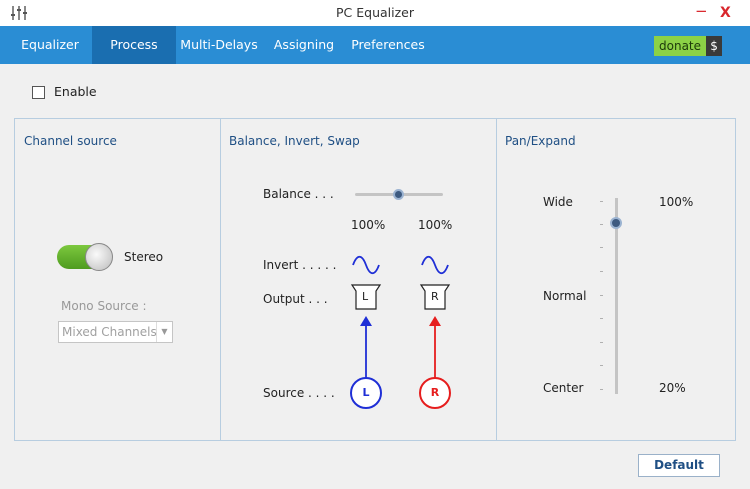 The width and height of the screenshot is (750, 489). I want to click on right-source-label: R, so click(435, 392).